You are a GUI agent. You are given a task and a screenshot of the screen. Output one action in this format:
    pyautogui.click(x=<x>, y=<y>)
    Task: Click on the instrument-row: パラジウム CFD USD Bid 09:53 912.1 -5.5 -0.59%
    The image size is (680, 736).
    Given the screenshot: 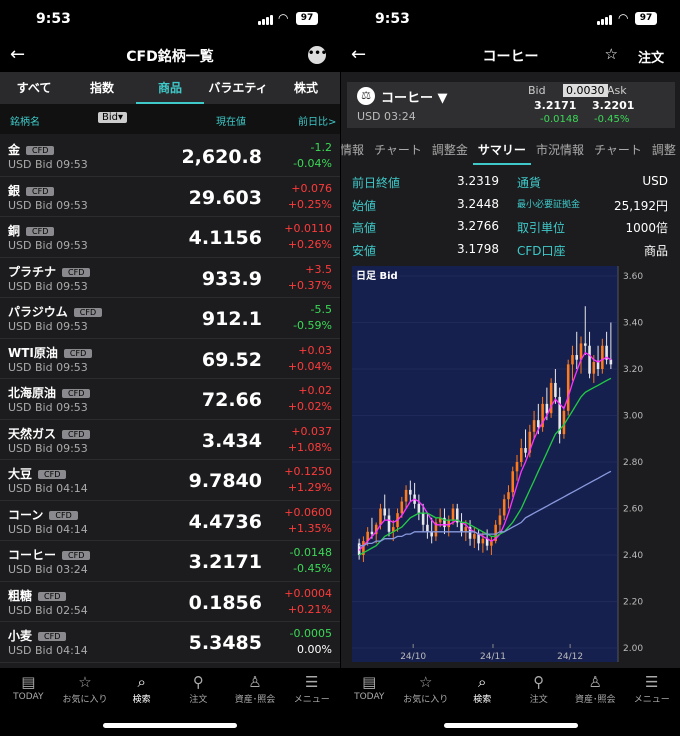 What is the action you would take?
    pyautogui.click(x=170, y=318)
    